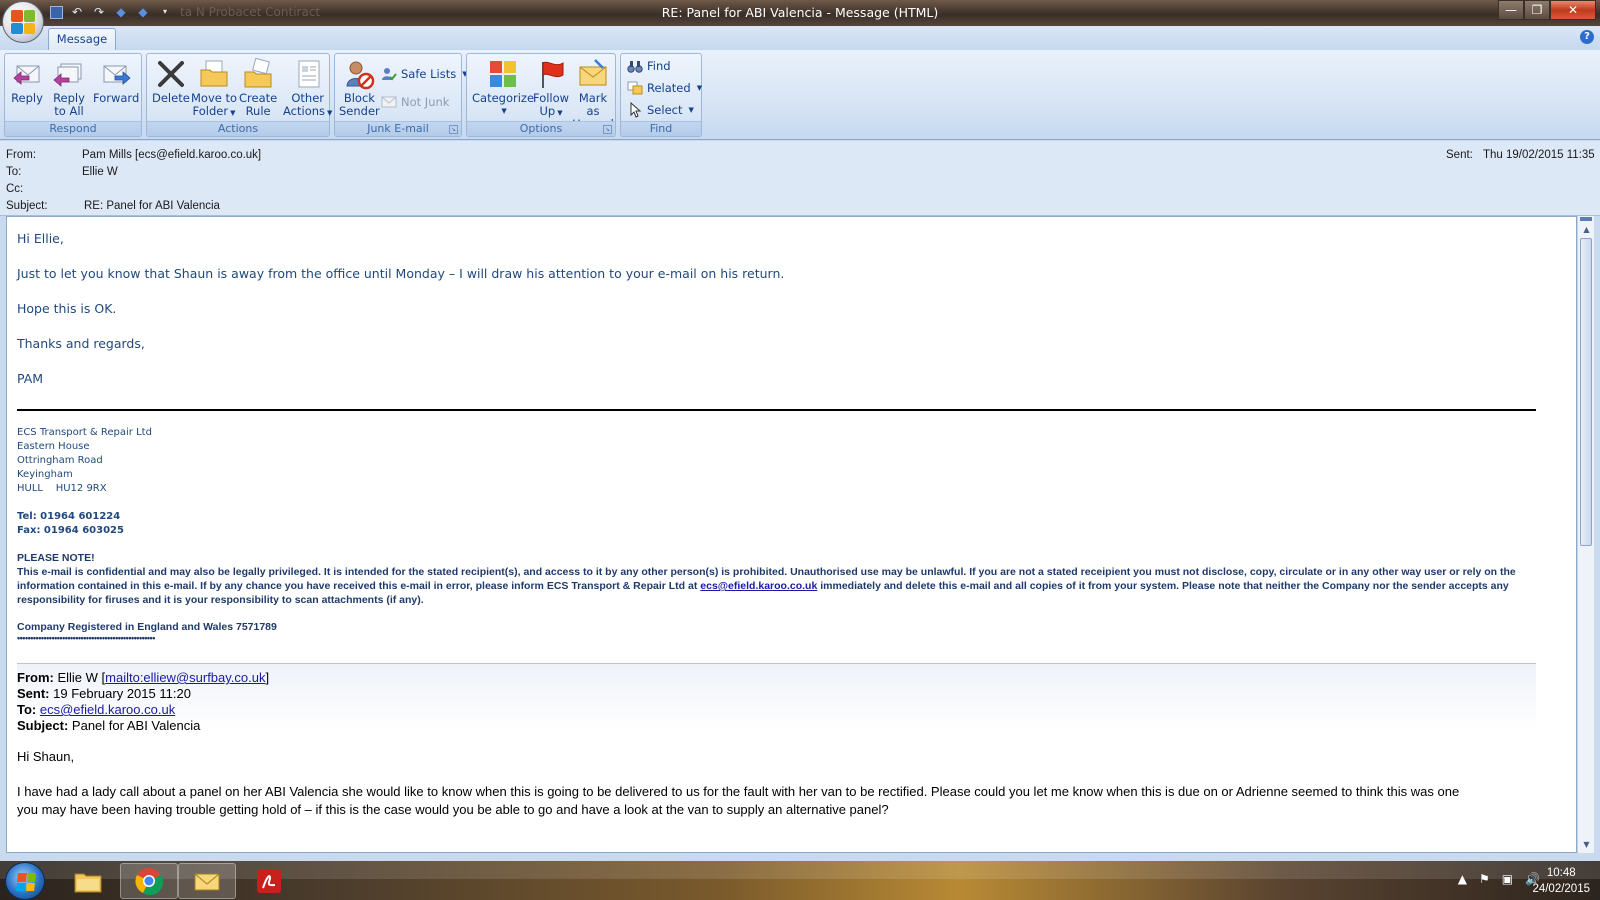 This screenshot has height=900, width=1600. I want to click on options-dialog-launcher-icon: ↘, so click(607, 129).